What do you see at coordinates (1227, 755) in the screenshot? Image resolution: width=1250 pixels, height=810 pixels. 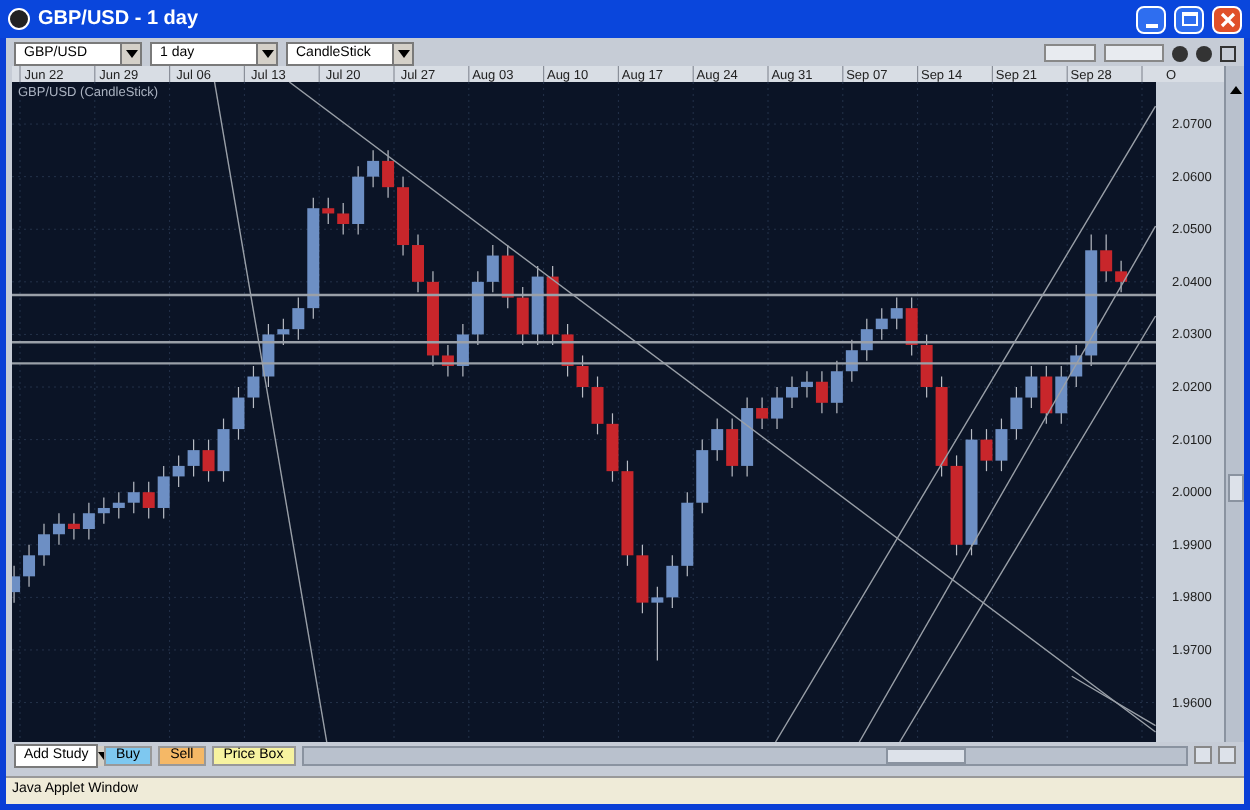 I see `zoom-in-button` at bounding box center [1227, 755].